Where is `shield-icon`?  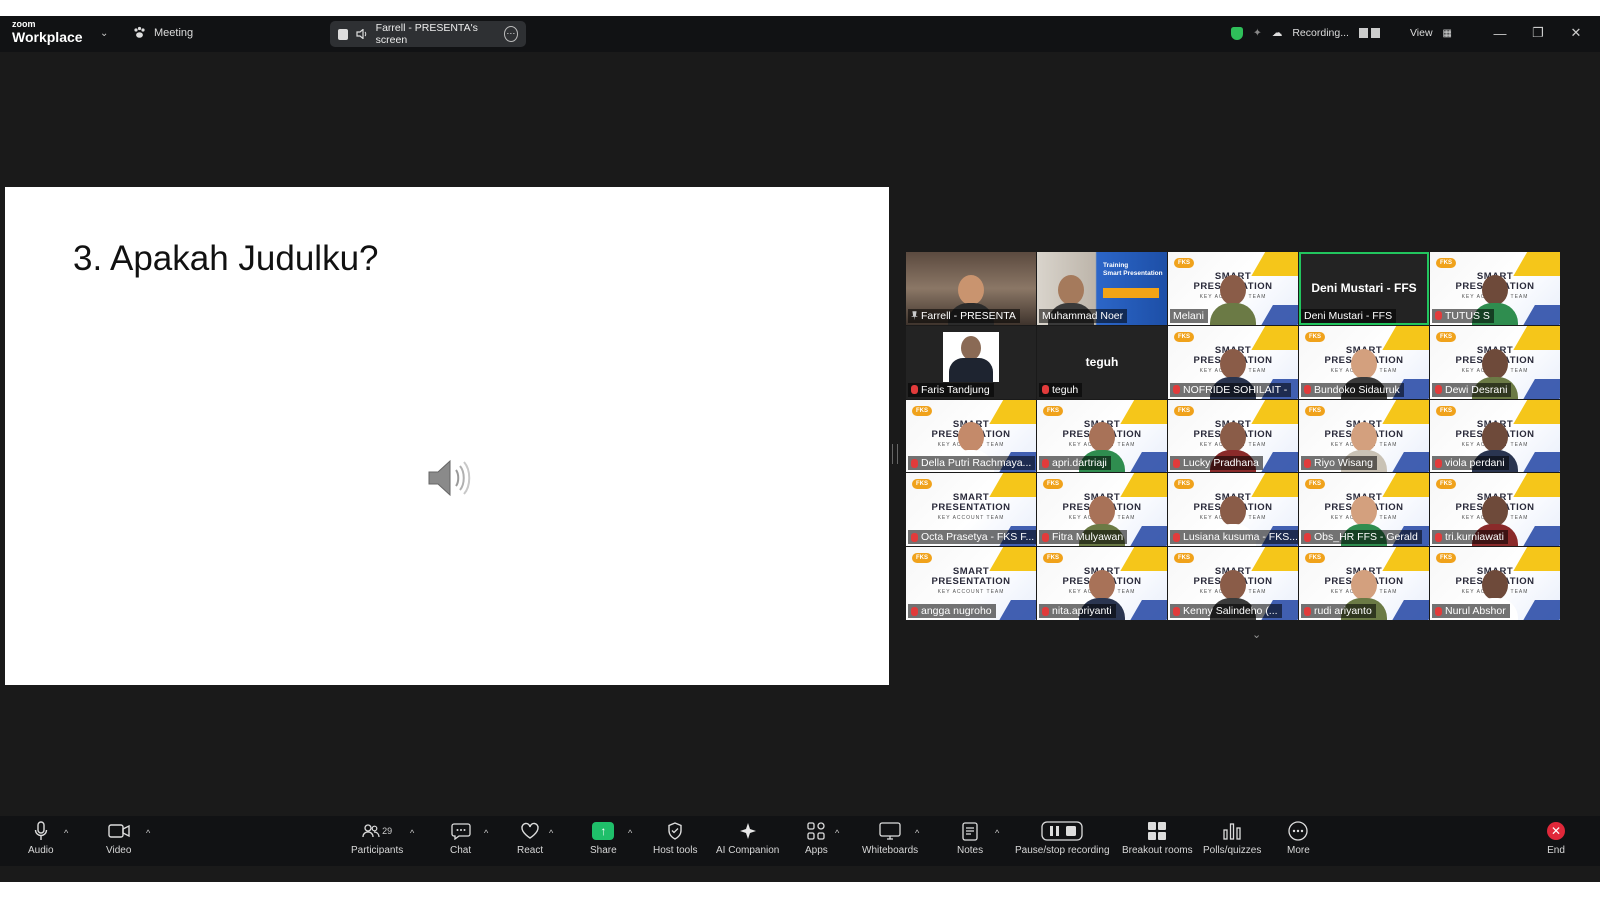 shield-icon is located at coordinates (675, 831).